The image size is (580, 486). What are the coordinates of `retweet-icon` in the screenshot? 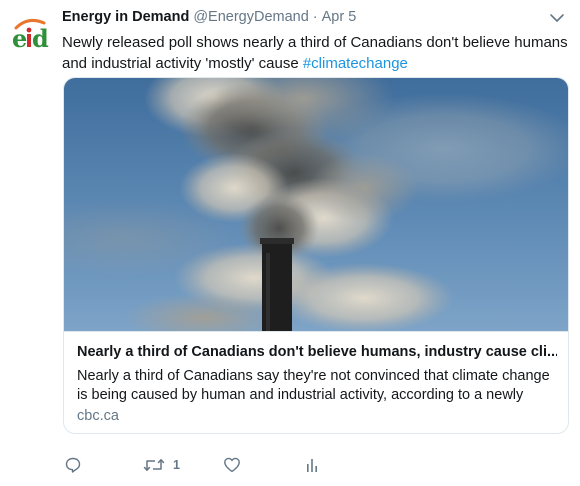 It's located at (154, 465).